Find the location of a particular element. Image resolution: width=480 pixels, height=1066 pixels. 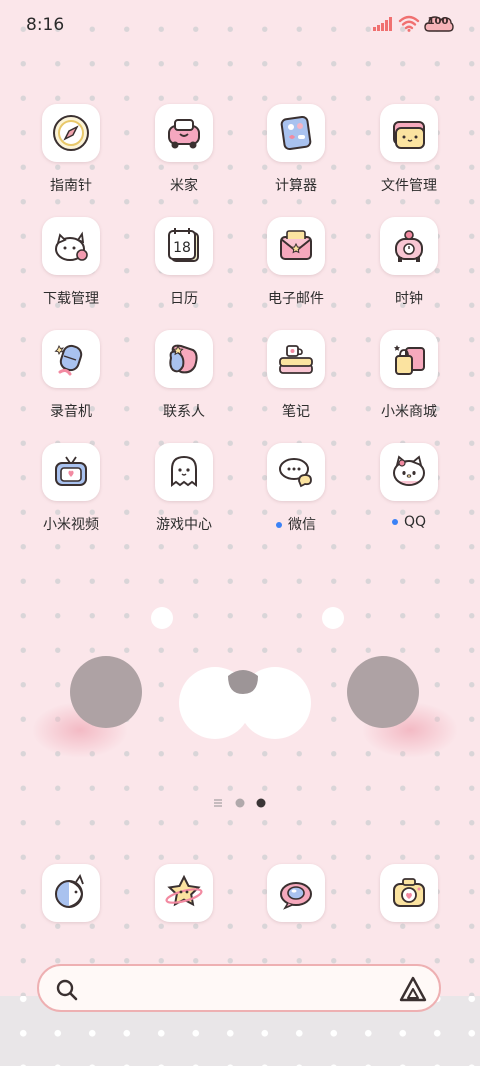

app-label: 电子邮件 is located at coordinates (296, 299).